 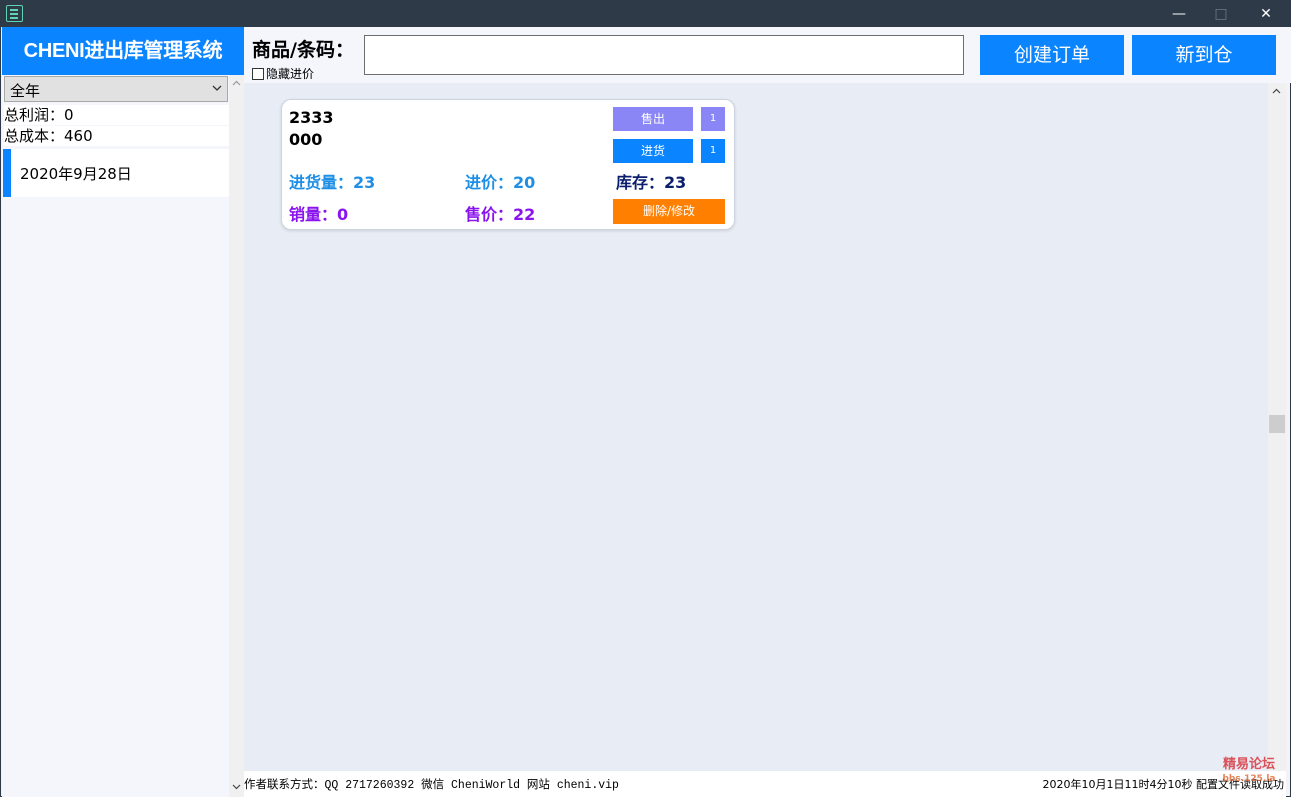 I want to click on create-order-button: 创建订单, so click(x=1052, y=55).